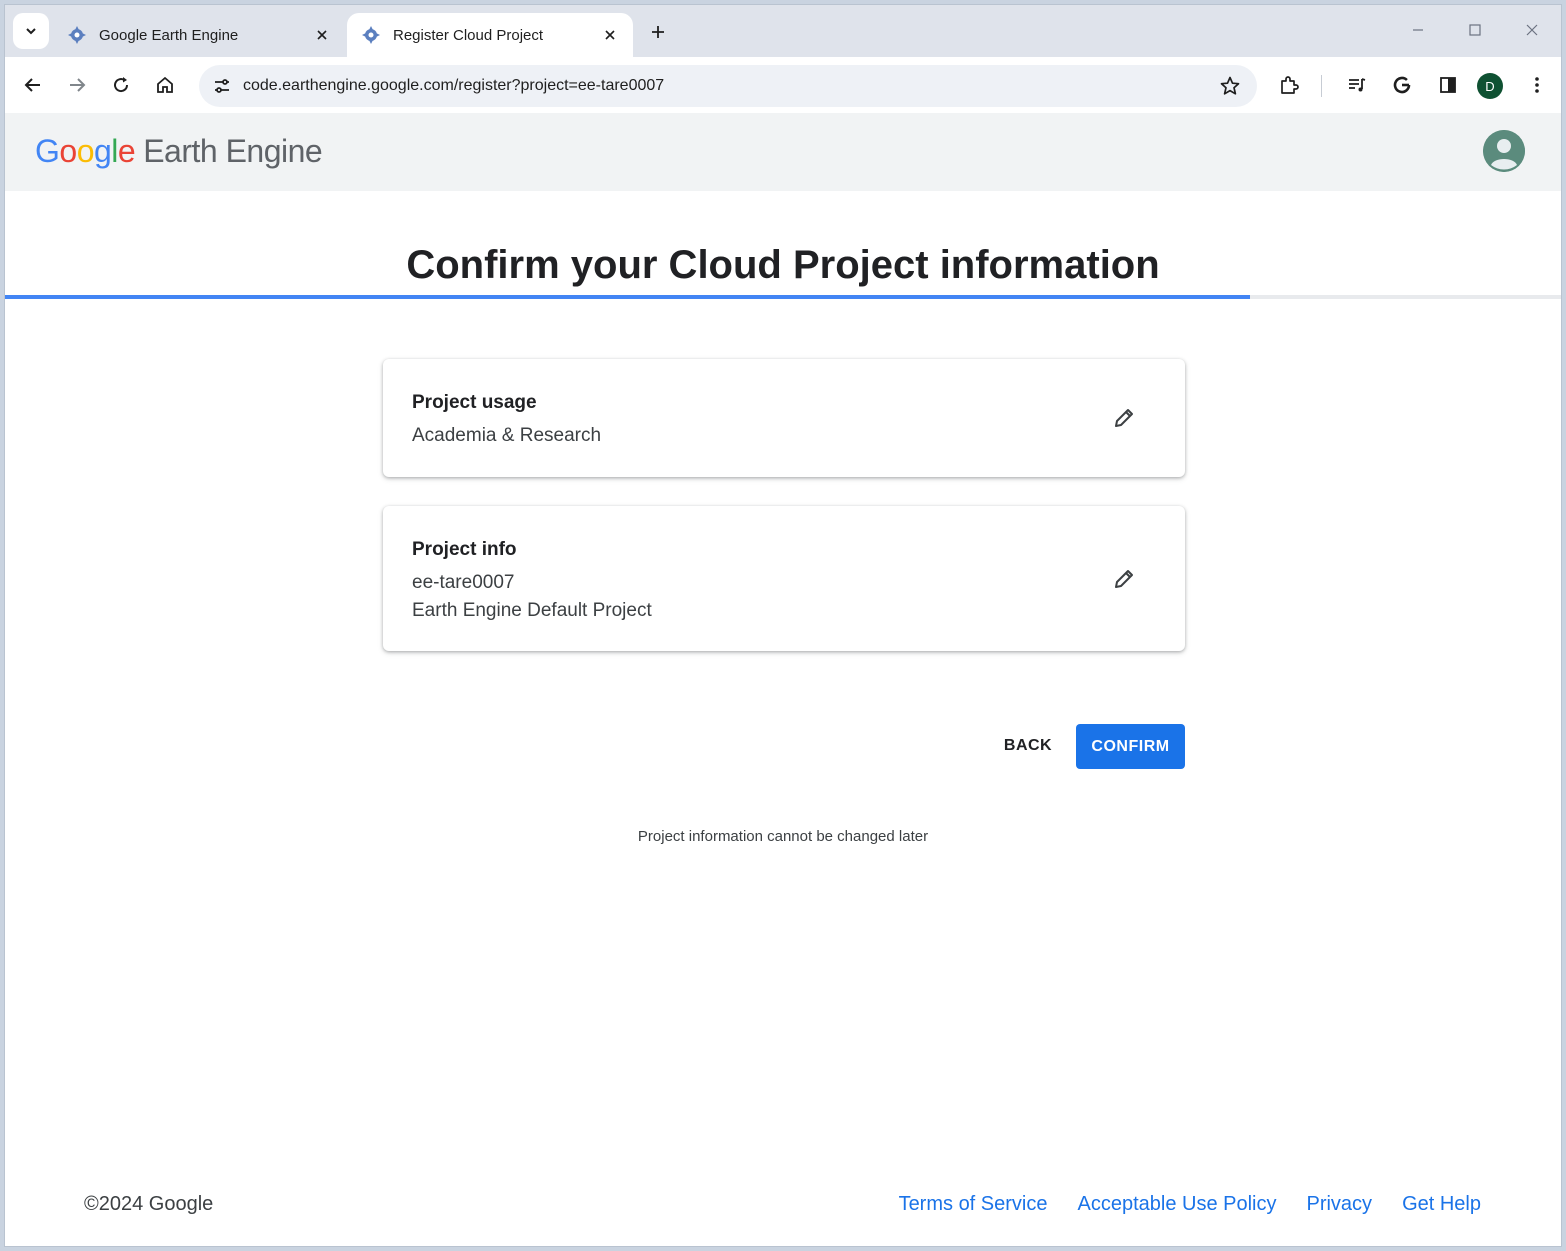 Image resolution: width=1566 pixels, height=1251 pixels. Describe the element at coordinates (783, 265) in the screenshot. I see `page-title: Confirm your Cloud Project information` at that location.